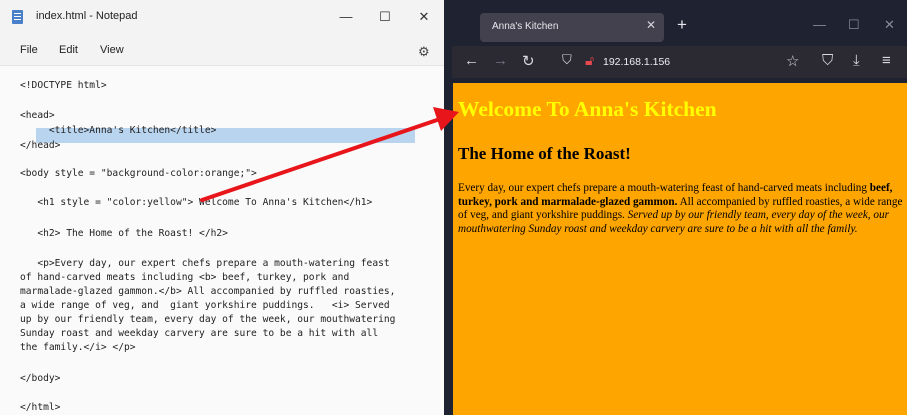 This screenshot has width=907, height=415. Describe the element at coordinates (525, 26) in the screenshot. I see `tab-title: Anna's Kitchen` at that location.